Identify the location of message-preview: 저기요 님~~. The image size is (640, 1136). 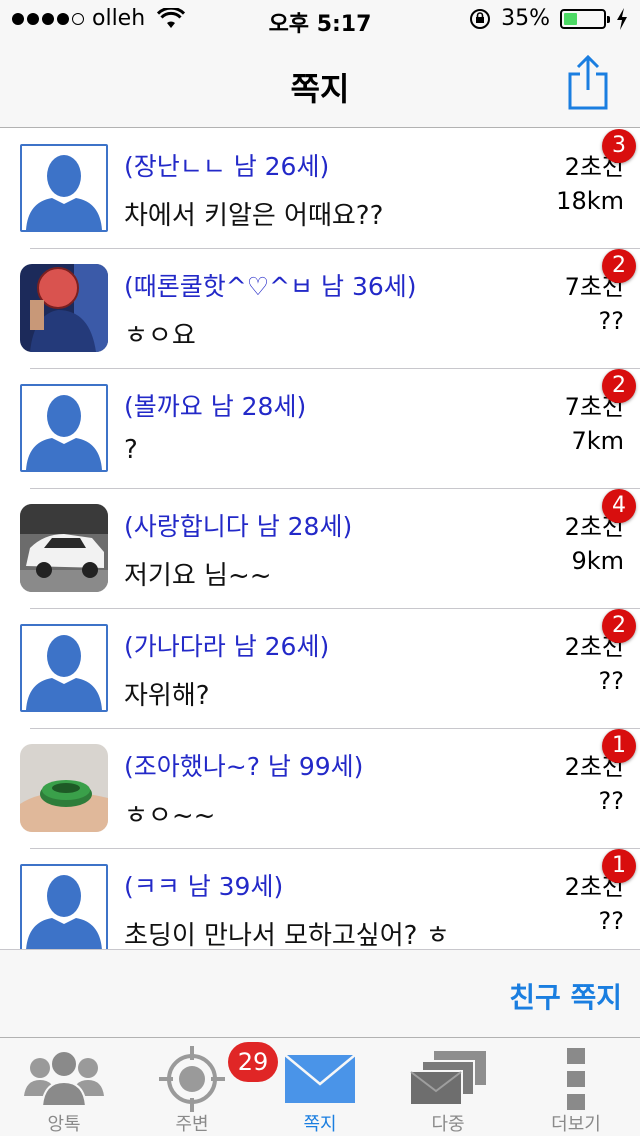
(198, 576).